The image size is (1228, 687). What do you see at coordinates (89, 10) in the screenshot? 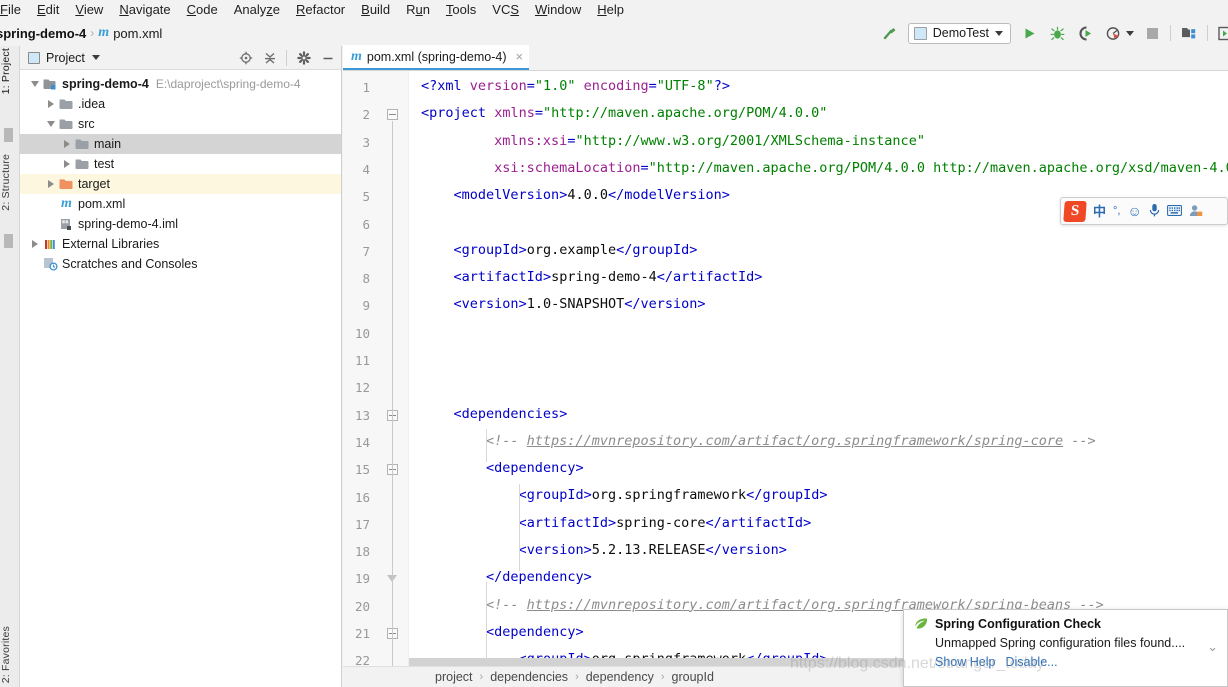
I see `menu-item-view: View` at bounding box center [89, 10].